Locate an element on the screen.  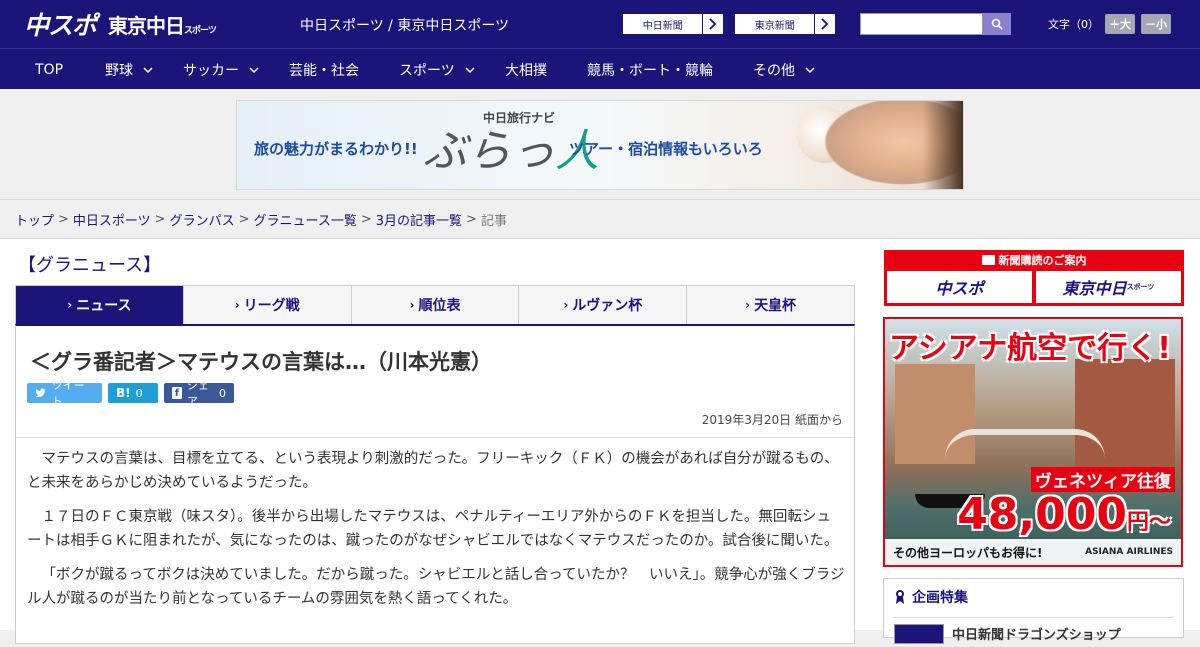
tweet-button: ツイート is located at coordinates (64, 393).